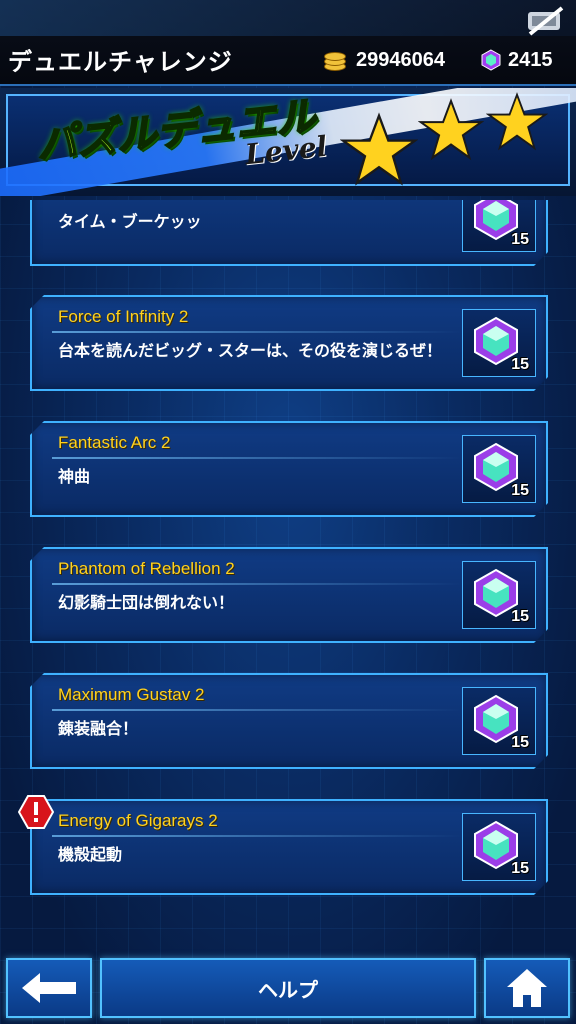 This screenshot has width=576, height=1024. What do you see at coordinates (36, 812) in the screenshot?
I see `alert-icon` at bounding box center [36, 812].